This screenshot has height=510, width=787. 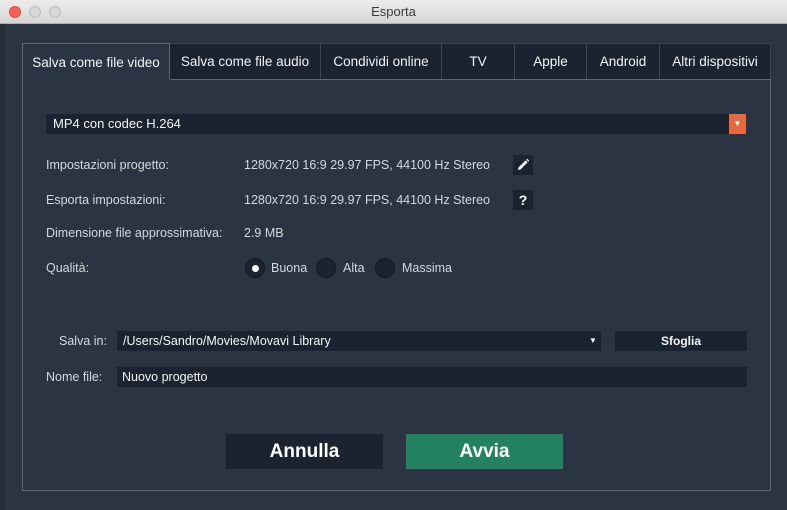 I want to click on start-button: Avvia, so click(x=484, y=451).